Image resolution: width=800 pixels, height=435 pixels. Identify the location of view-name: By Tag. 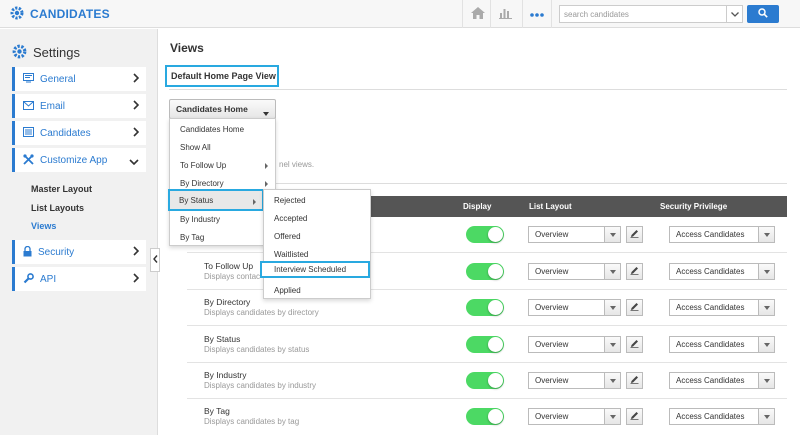
(217, 411).